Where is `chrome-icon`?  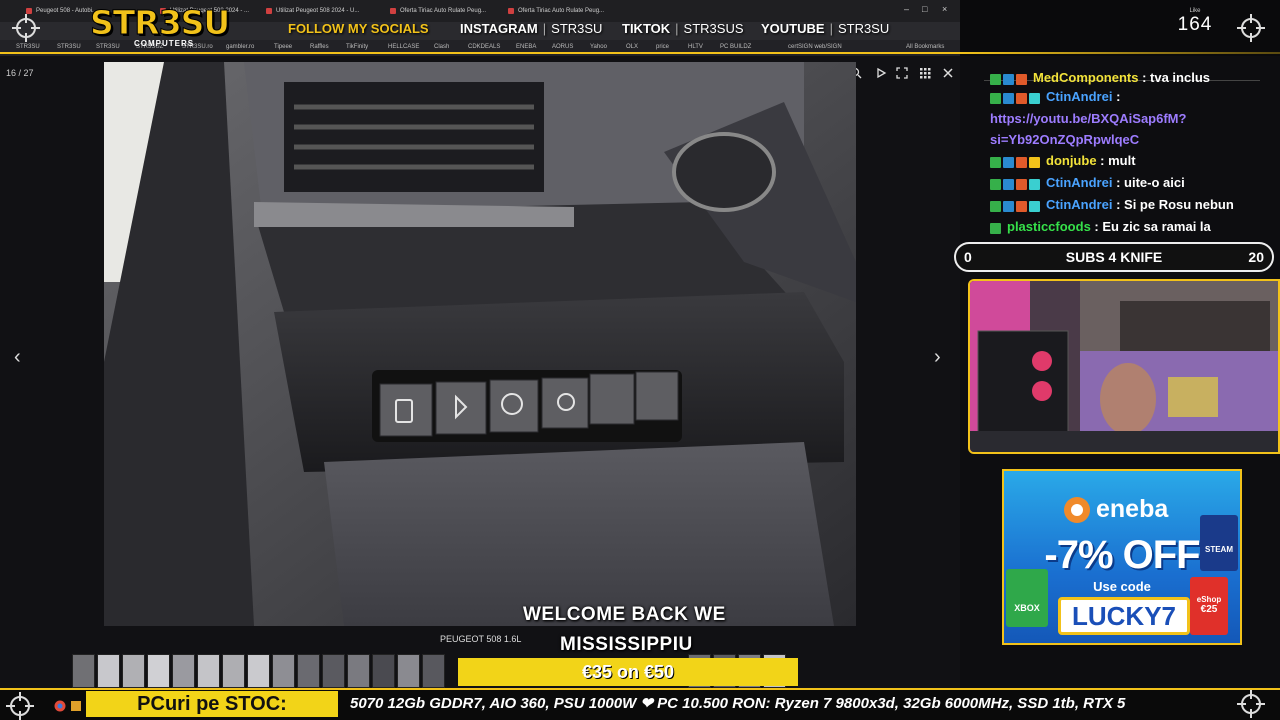
chrome-icon is located at coordinates (60, 706).